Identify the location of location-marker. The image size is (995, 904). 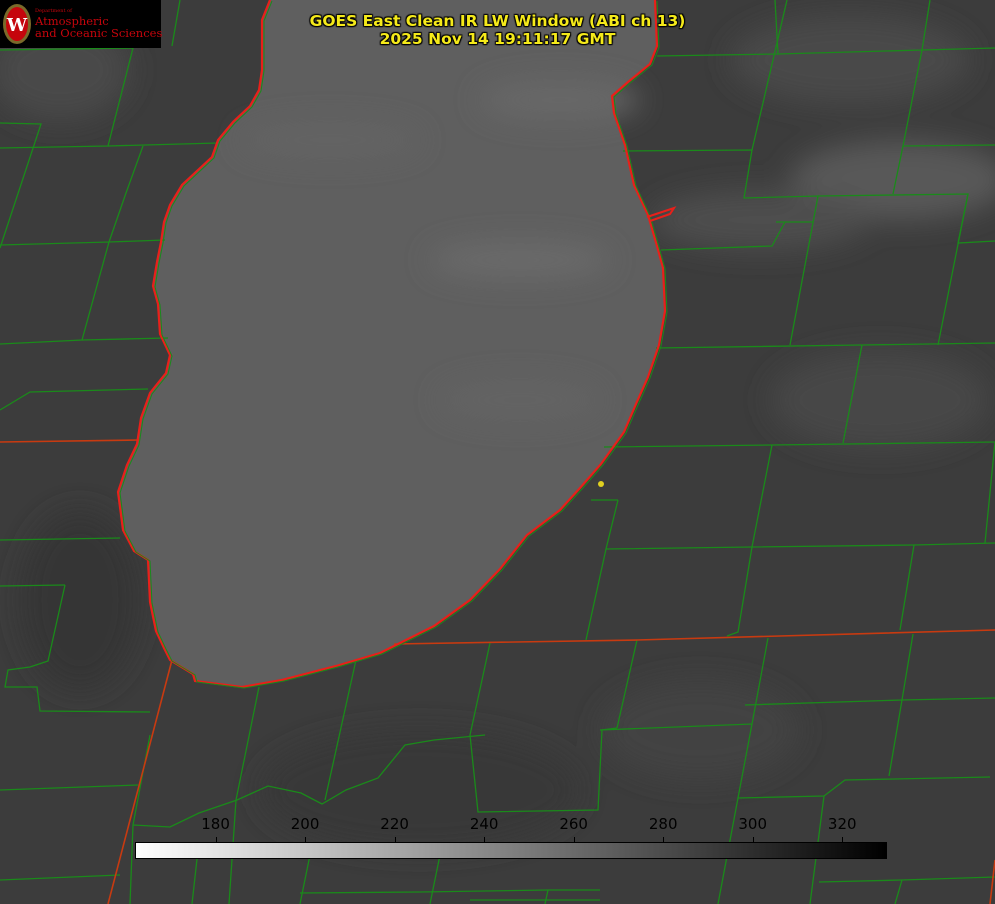
(601, 484).